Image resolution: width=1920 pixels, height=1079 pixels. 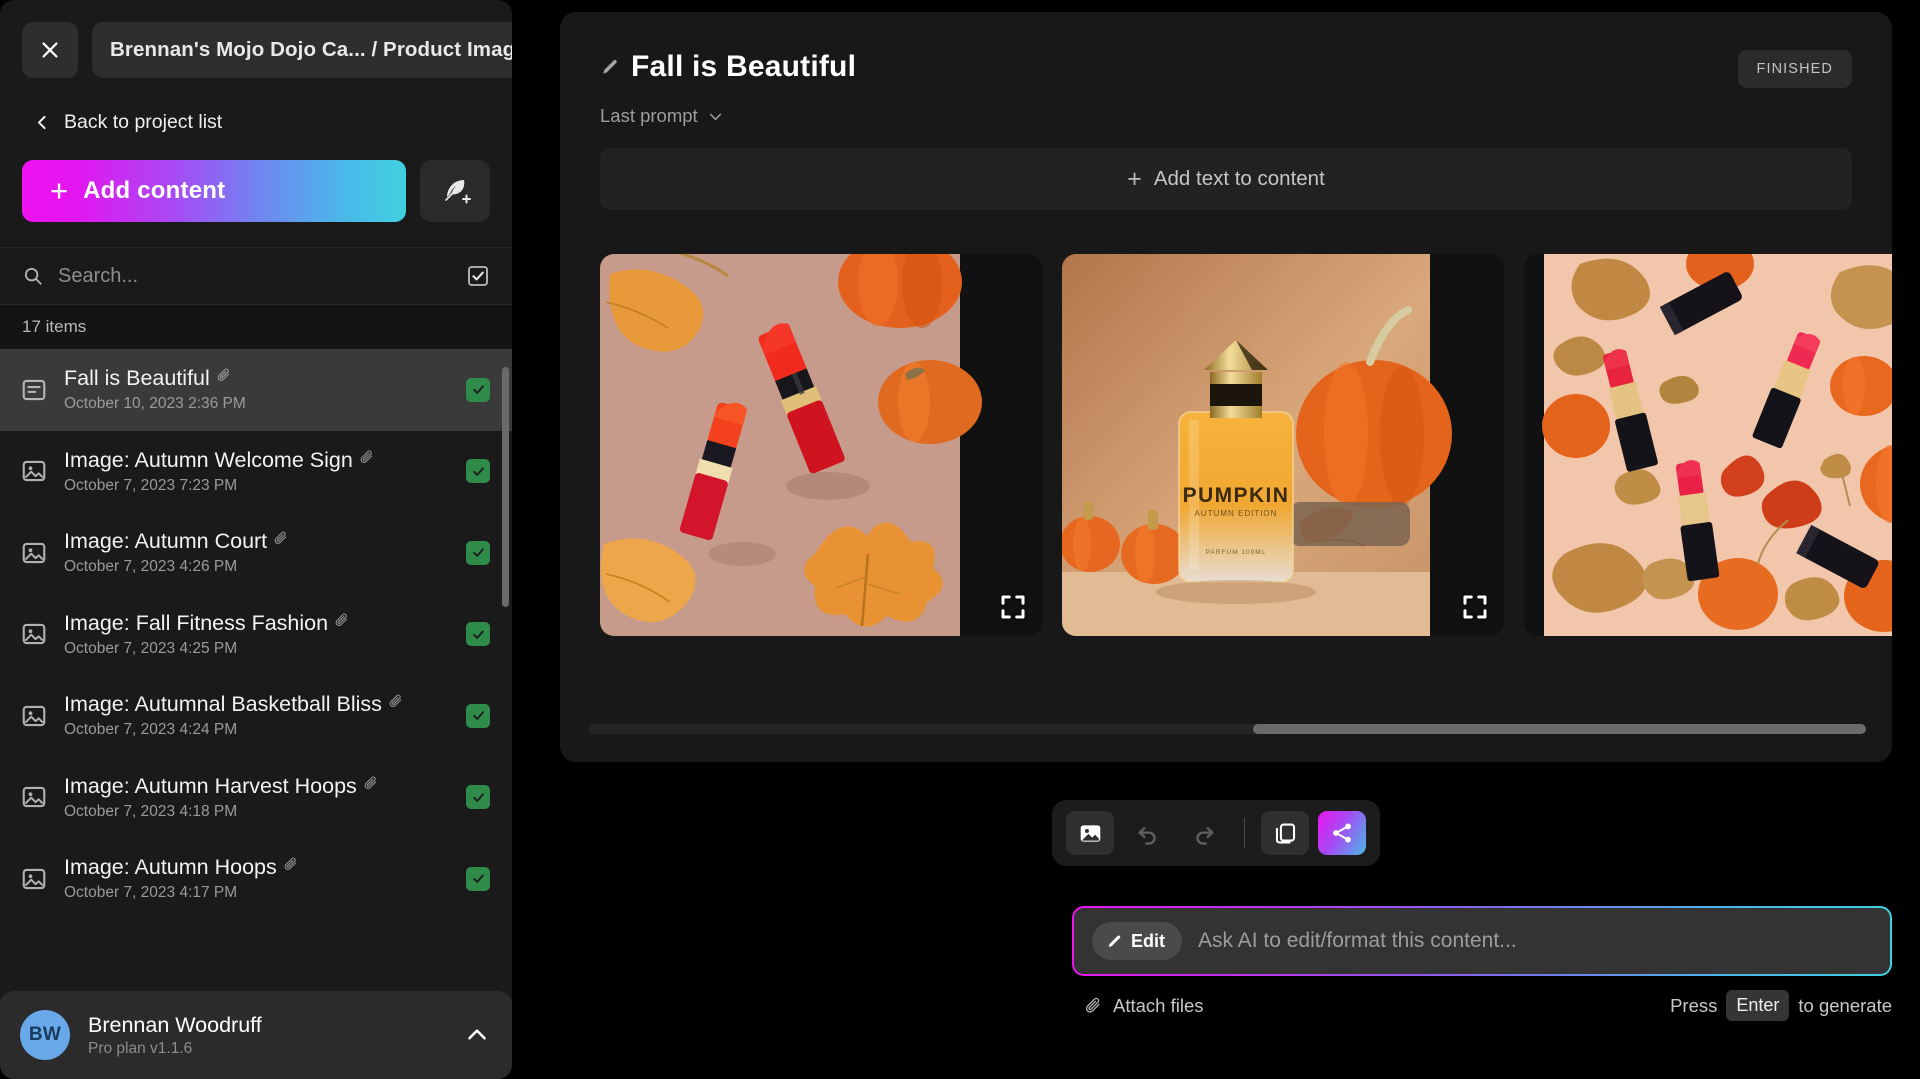 I want to click on add-text-plus: +, so click(x=1134, y=179).